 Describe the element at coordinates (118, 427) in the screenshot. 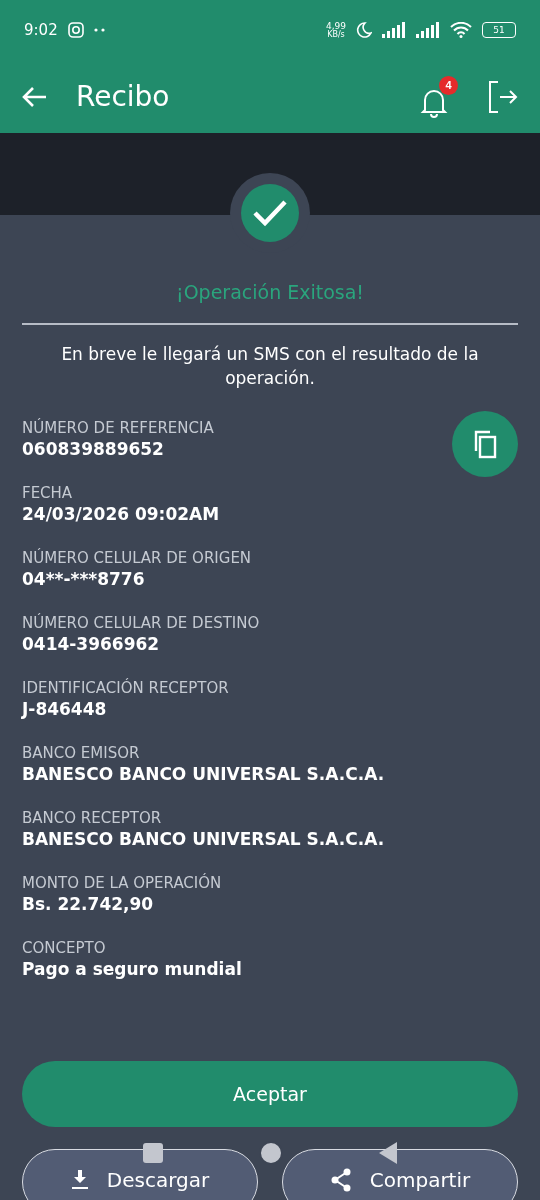

I see `field-label: NÚMERO DE REFERENCIA` at that location.